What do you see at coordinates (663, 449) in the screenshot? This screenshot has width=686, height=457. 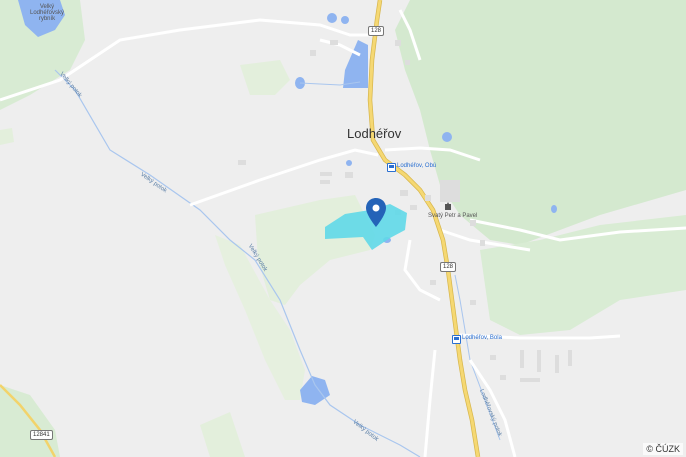 I see `map-copyright: © ČÚZK` at bounding box center [663, 449].